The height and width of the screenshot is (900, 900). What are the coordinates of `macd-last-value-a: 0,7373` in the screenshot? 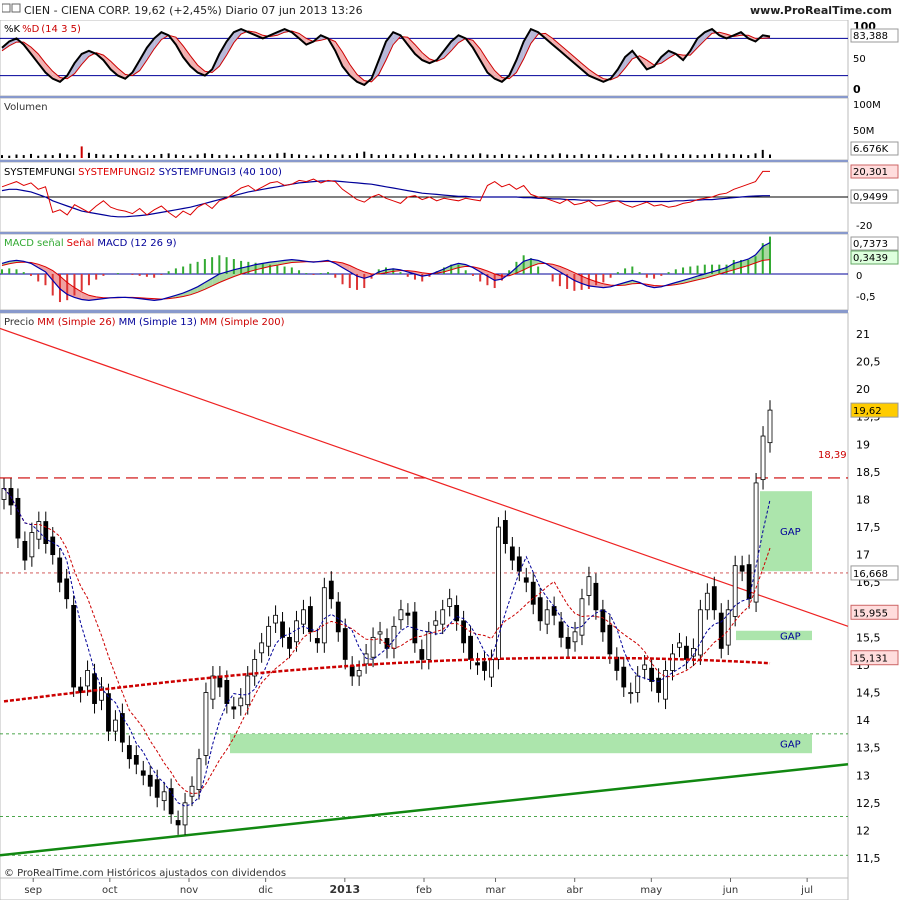 It's located at (870, 244).